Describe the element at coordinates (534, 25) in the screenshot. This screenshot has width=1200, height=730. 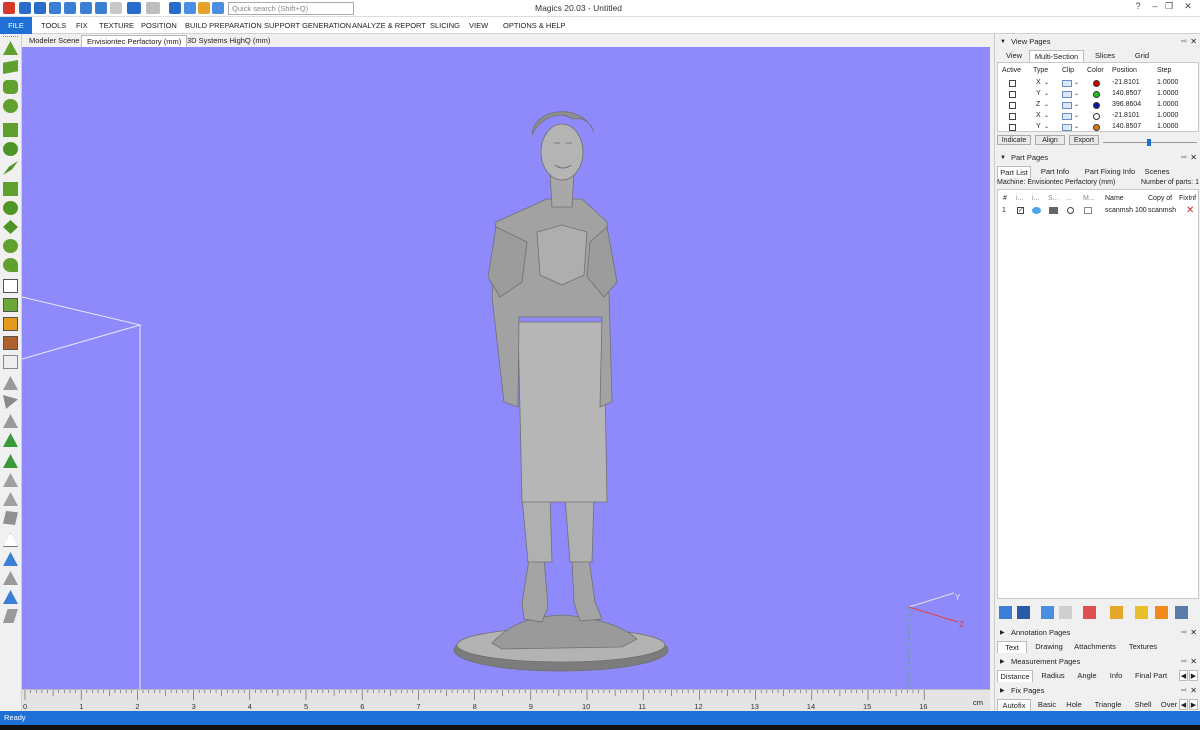
I see `menu-options-help: OPTIONS & HELP` at that location.